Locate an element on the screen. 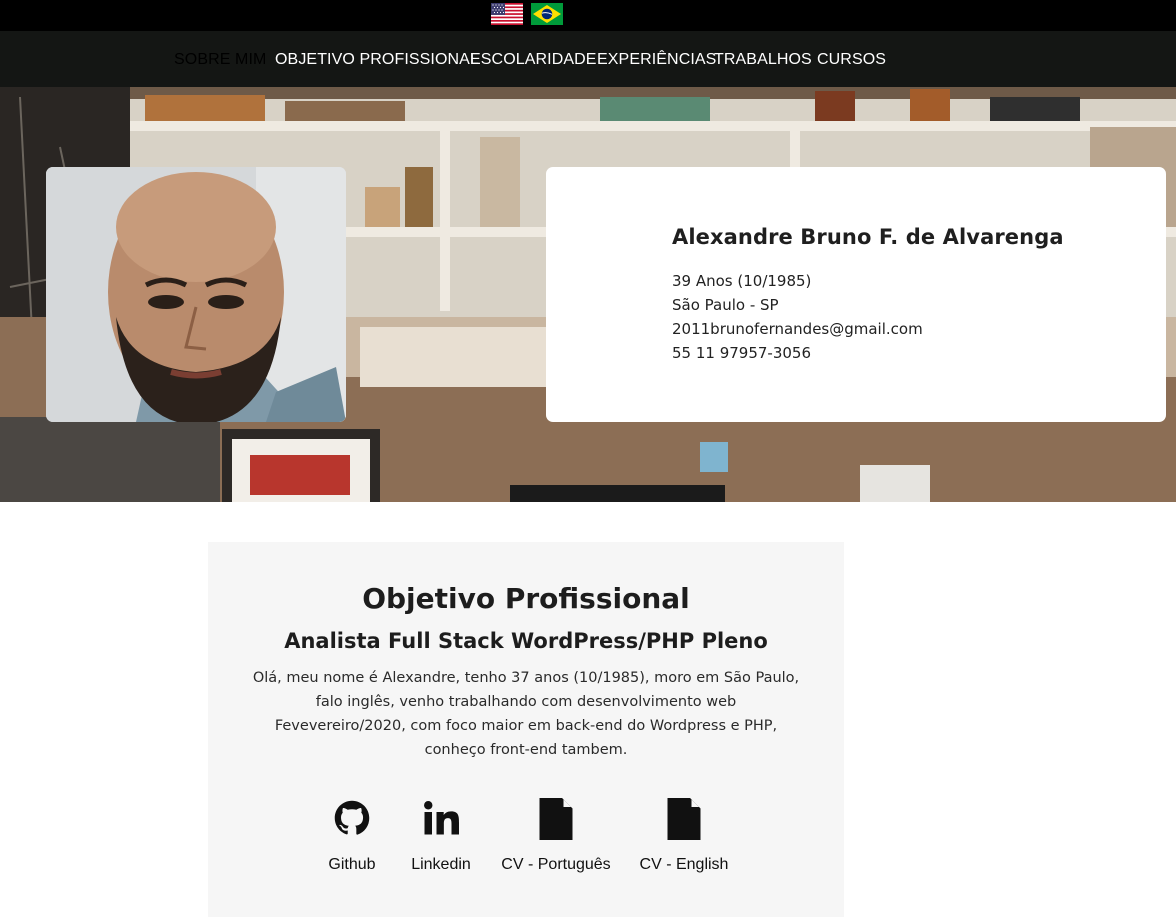  profile-name: Alexandre Bruno F. de Alvarenga is located at coordinates (868, 237).